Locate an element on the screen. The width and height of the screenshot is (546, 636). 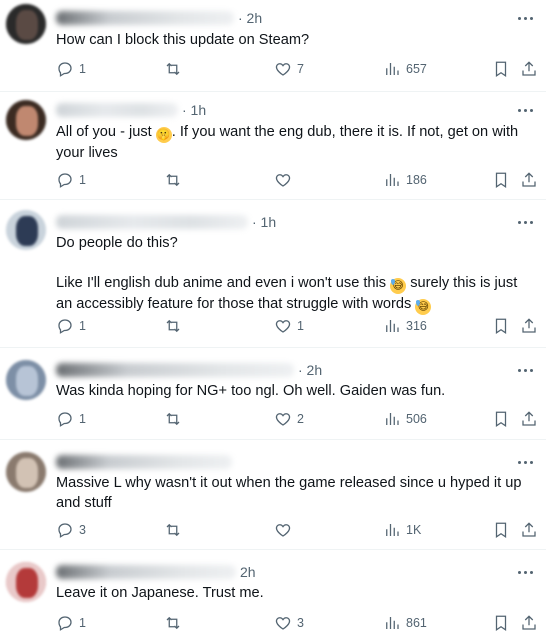
views-button: 1K is located at coordinates (402, 530).